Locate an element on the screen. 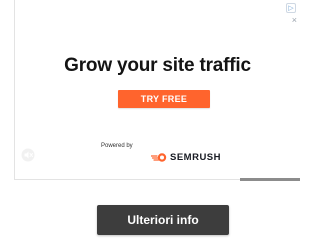 The height and width of the screenshot is (251, 320). semrush-flame-icon is located at coordinates (159, 157).